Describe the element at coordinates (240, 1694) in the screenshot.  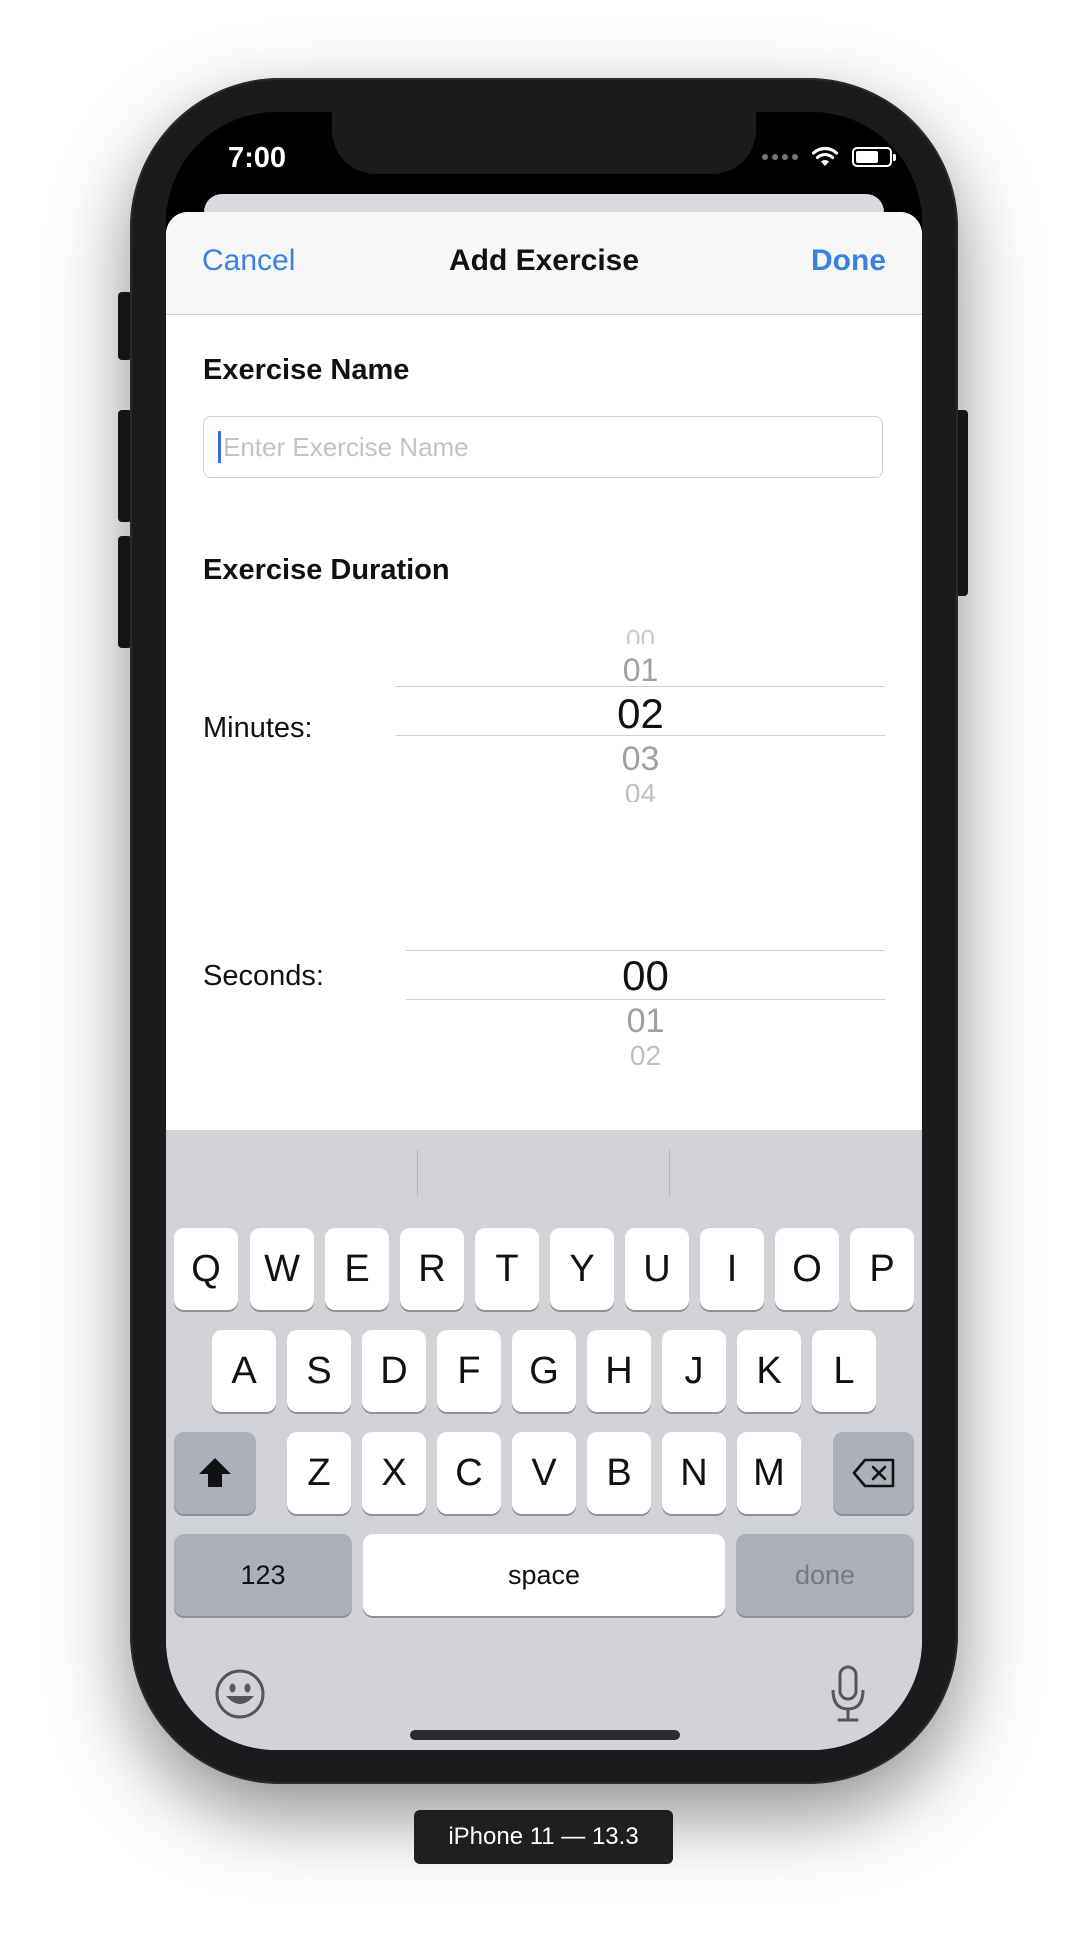
I see `emoji-icon` at that location.